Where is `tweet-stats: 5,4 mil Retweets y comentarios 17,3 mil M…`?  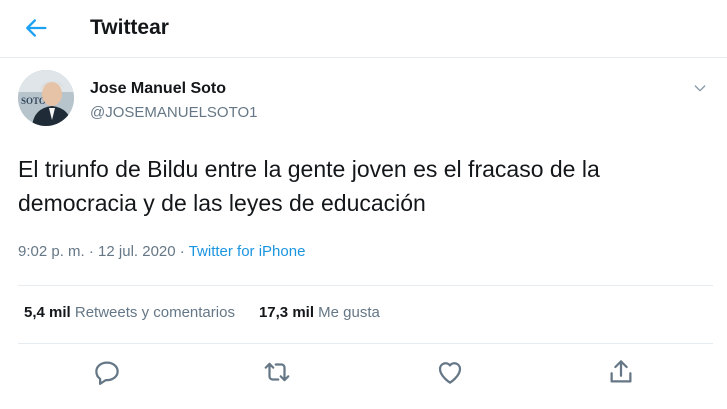 tweet-stats: 5,4 mil Retweets y comentarios 17,3 mil M… is located at coordinates (202, 312).